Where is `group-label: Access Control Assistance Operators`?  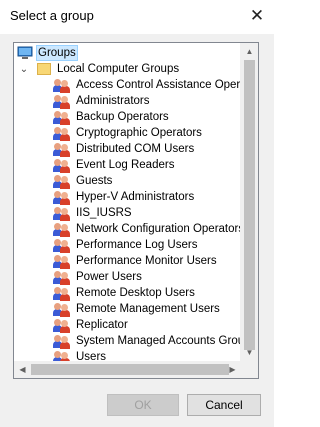 group-label: Access Control Assistance Operators is located at coordinates (167, 85).